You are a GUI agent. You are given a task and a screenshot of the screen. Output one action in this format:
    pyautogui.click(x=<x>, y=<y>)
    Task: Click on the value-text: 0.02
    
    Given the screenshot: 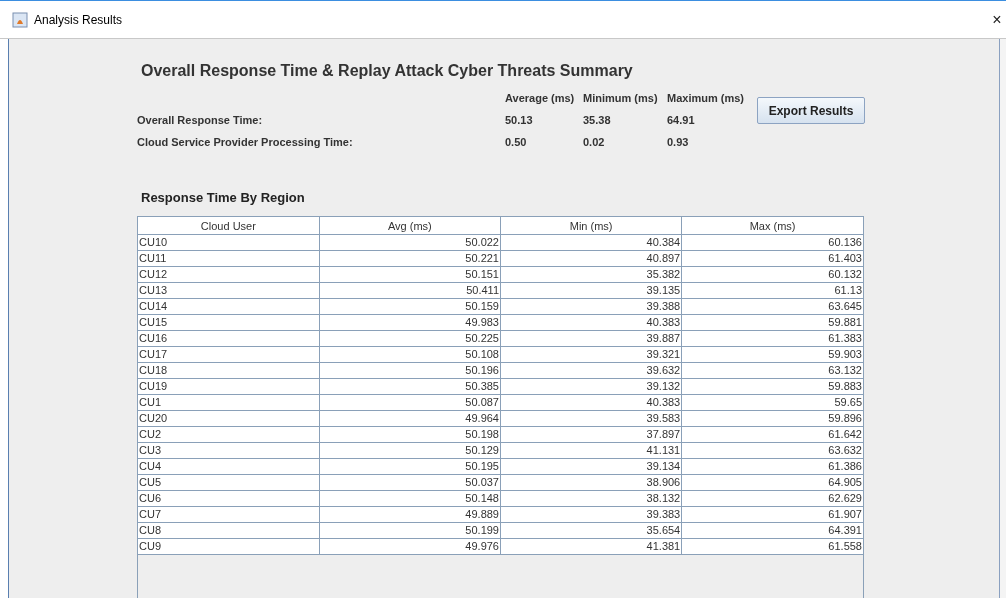 What is the action you would take?
    pyautogui.click(x=594, y=142)
    